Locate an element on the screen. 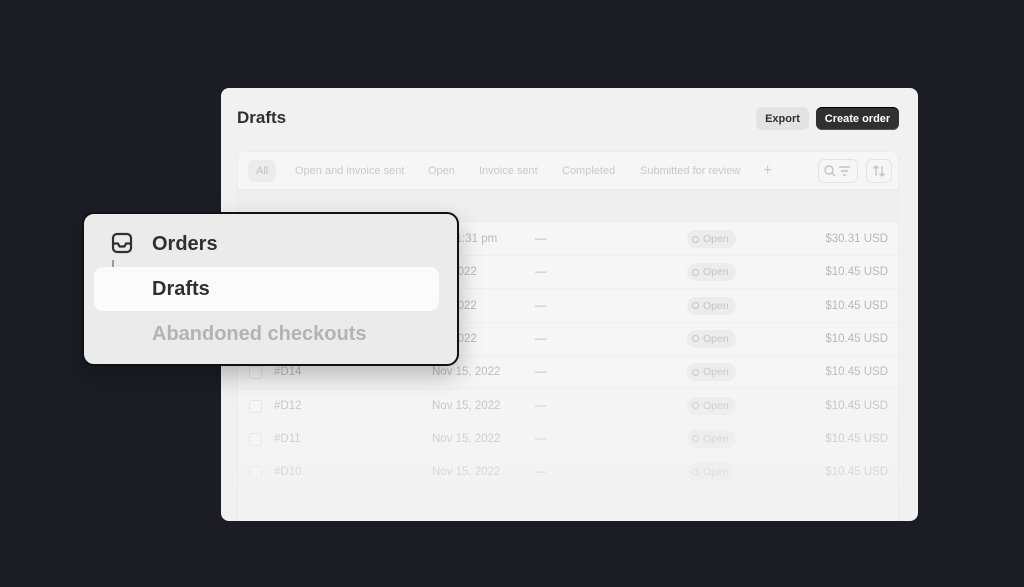 The height and width of the screenshot is (587, 1024). tab-invoice-sent: Invoice sent is located at coordinates (508, 171).